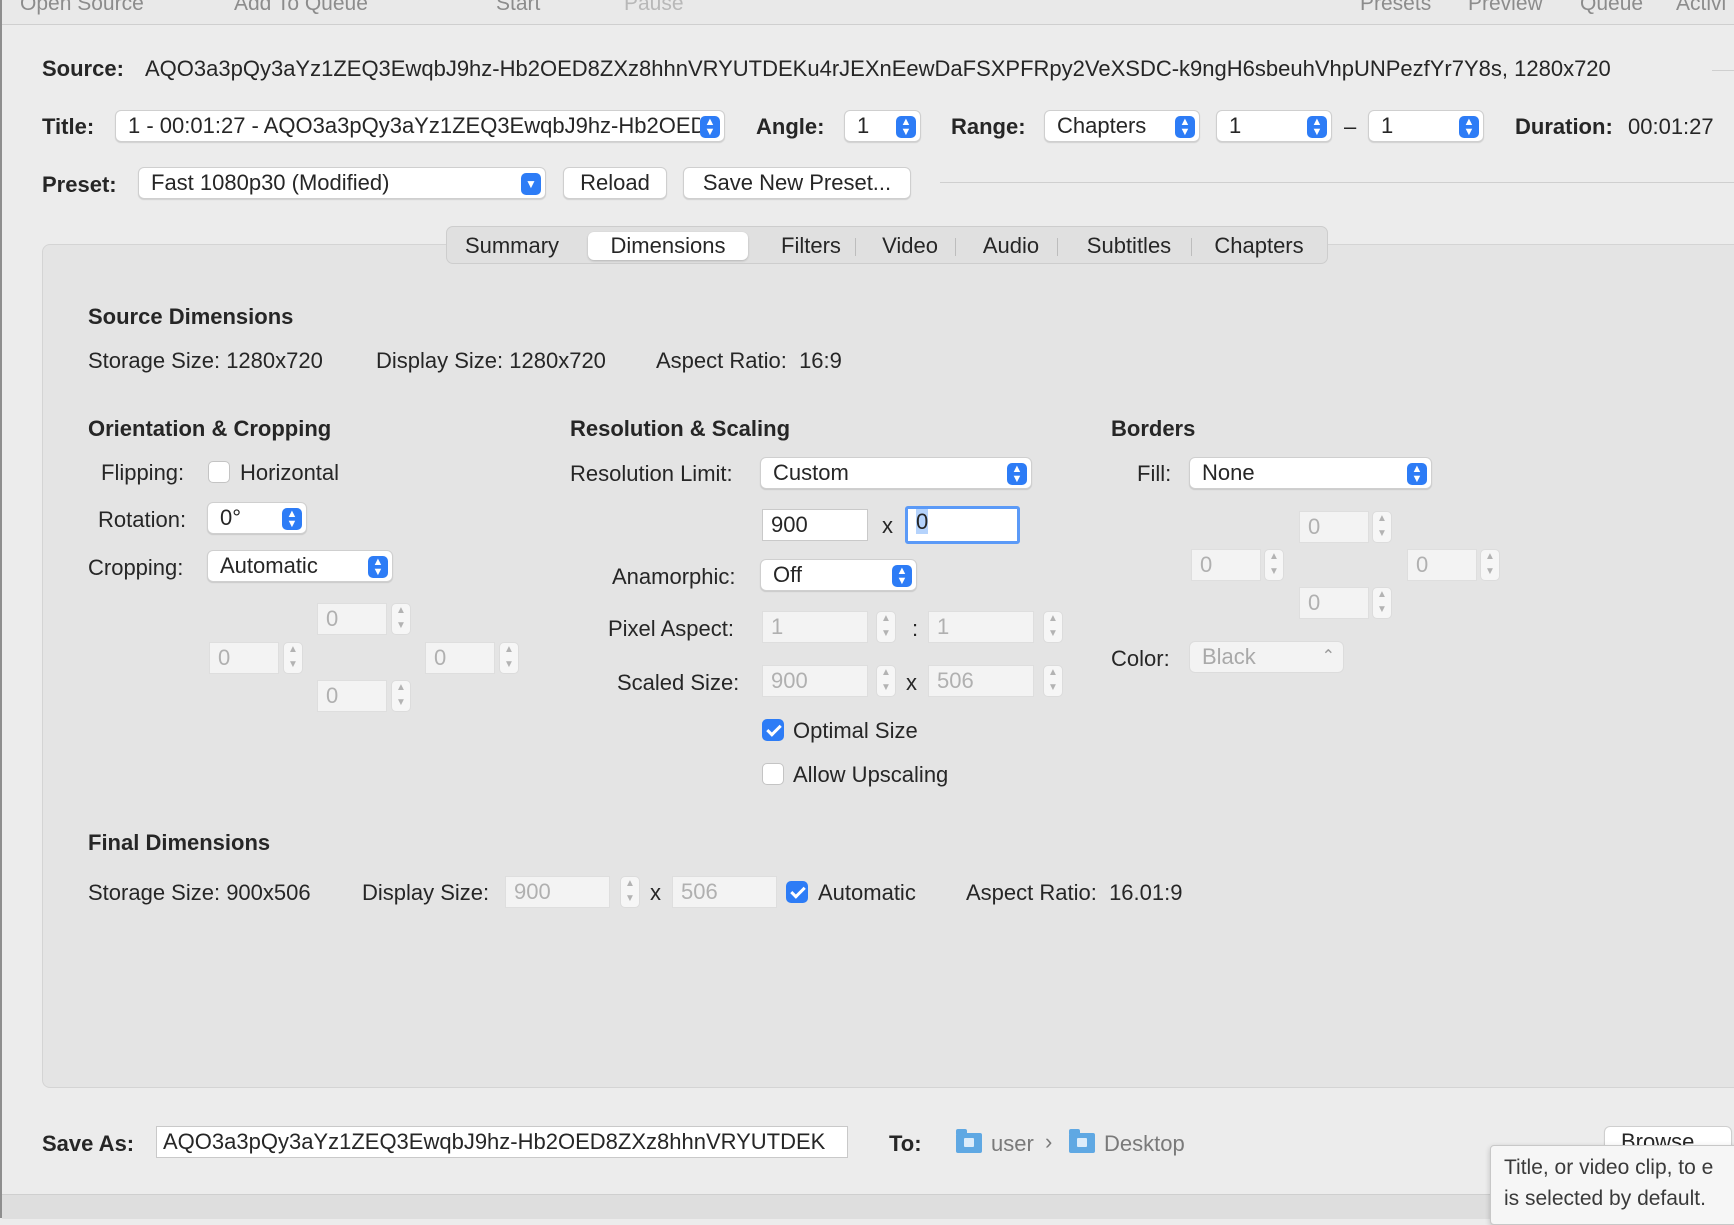 Image resolution: width=1734 pixels, height=1225 pixels. I want to click on crop-right-input: 0, so click(460, 658).